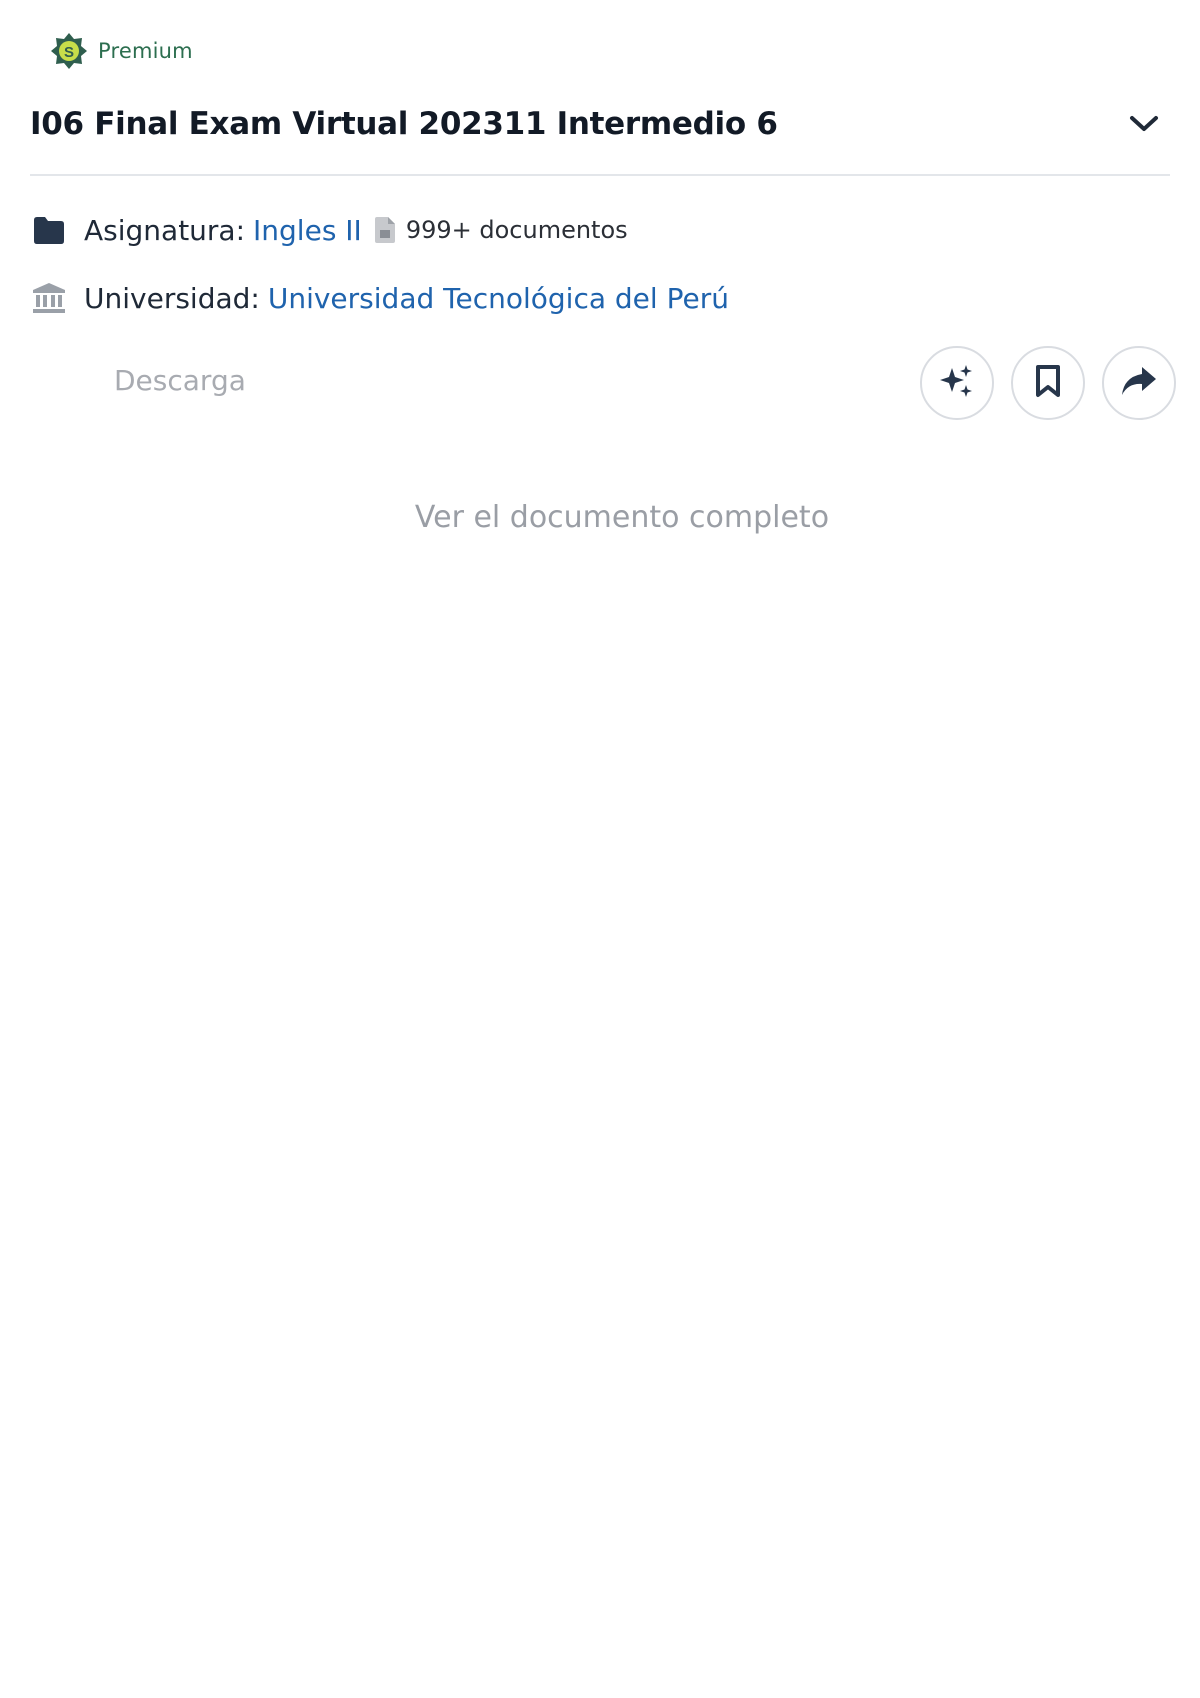 The height and width of the screenshot is (1698, 1200). I want to click on action-bar: Descarga, so click(600, 384).